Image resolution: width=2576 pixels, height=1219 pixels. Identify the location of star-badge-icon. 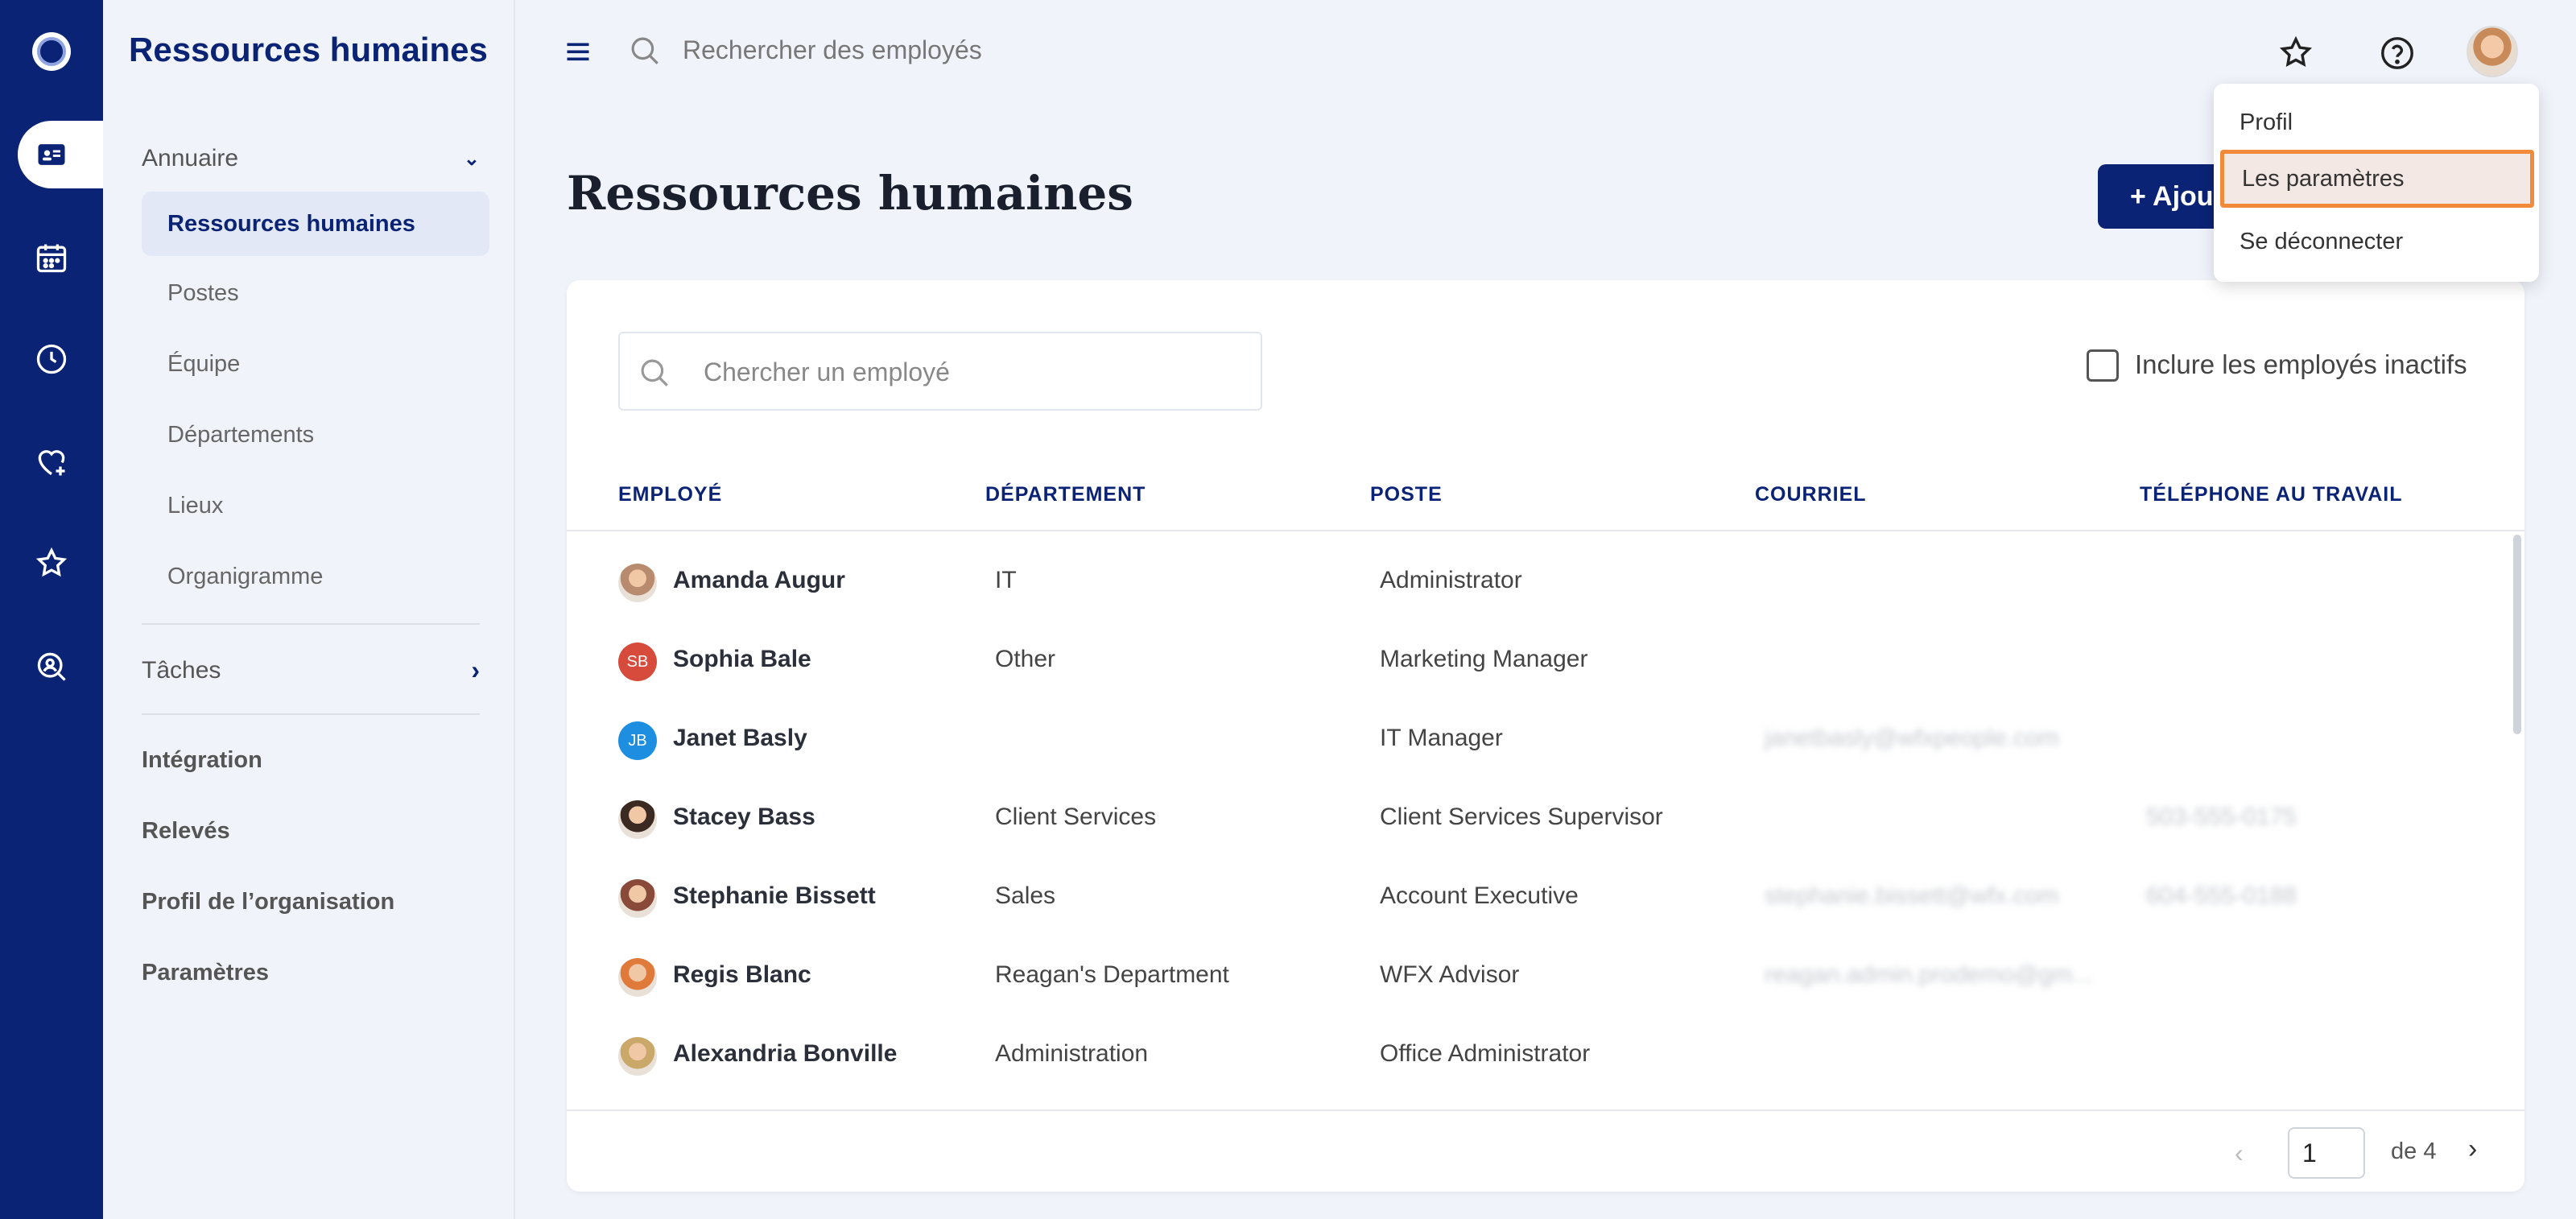
(51, 564).